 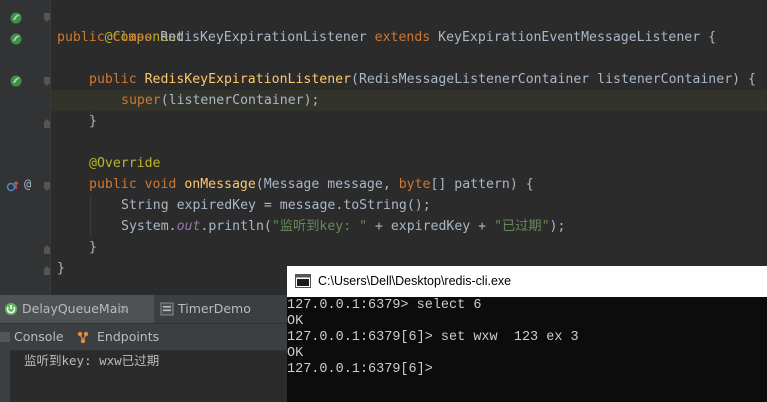 What do you see at coordinates (120, 25) in the screenshot?
I see `code-line: @Component` at bounding box center [120, 25].